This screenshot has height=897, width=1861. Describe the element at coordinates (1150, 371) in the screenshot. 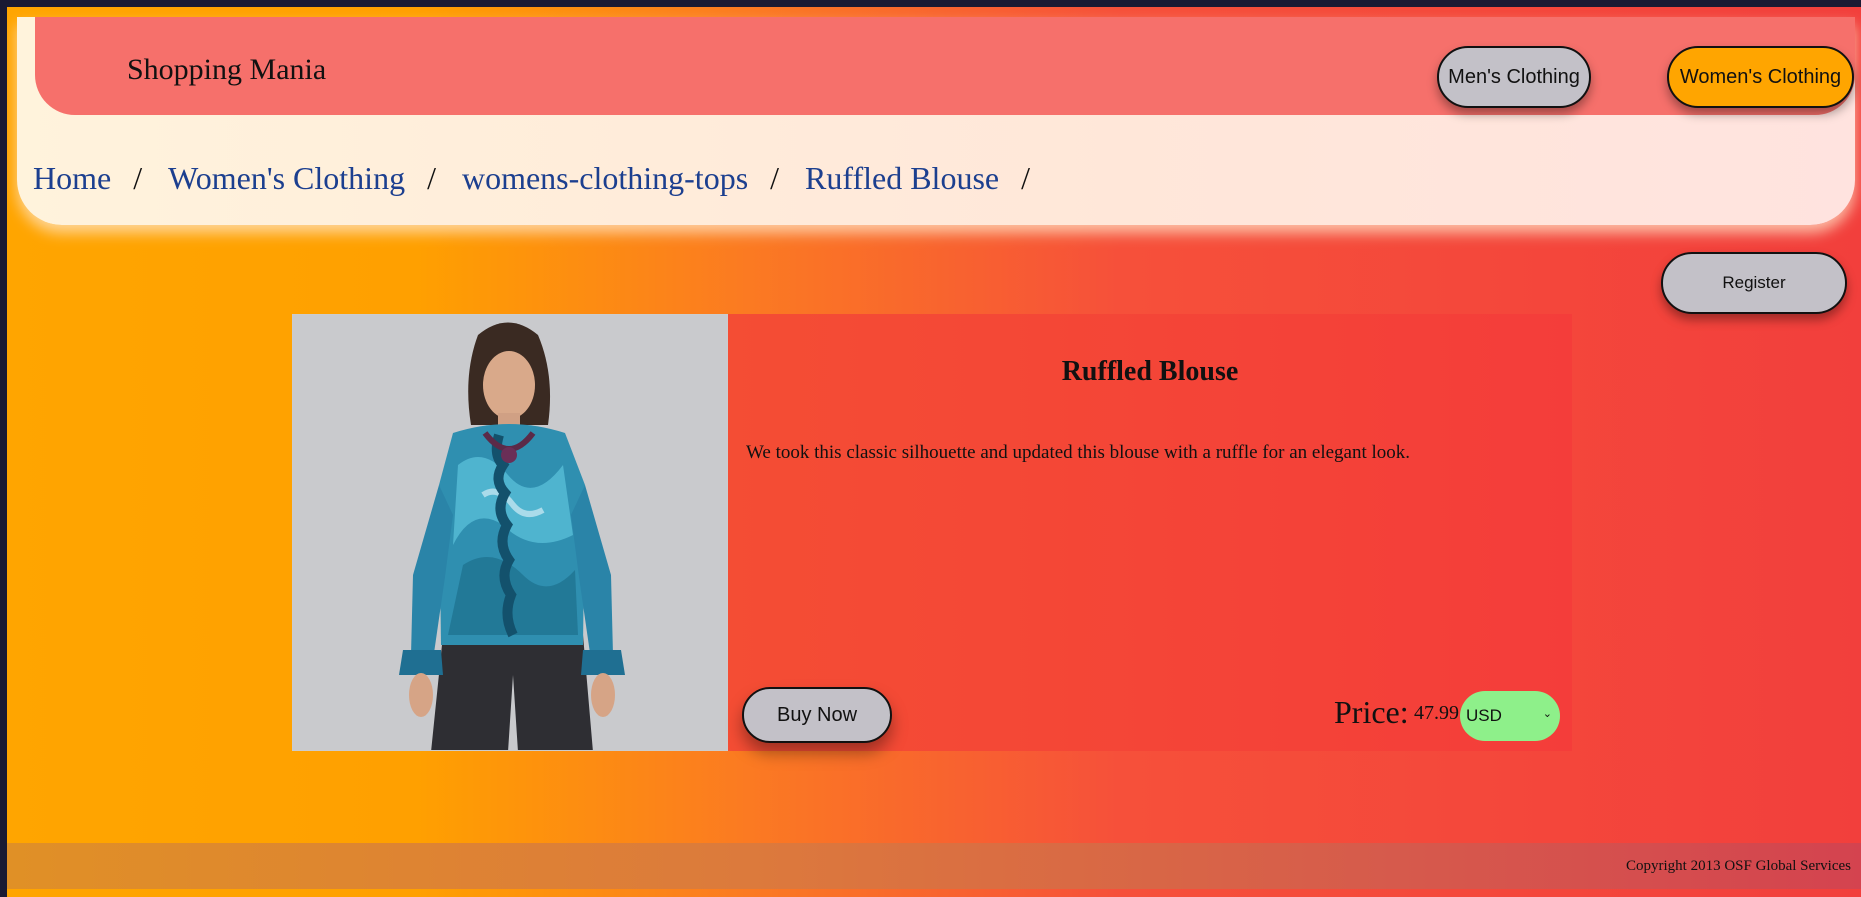

I see `product-title: Ruffled Blouse` at that location.